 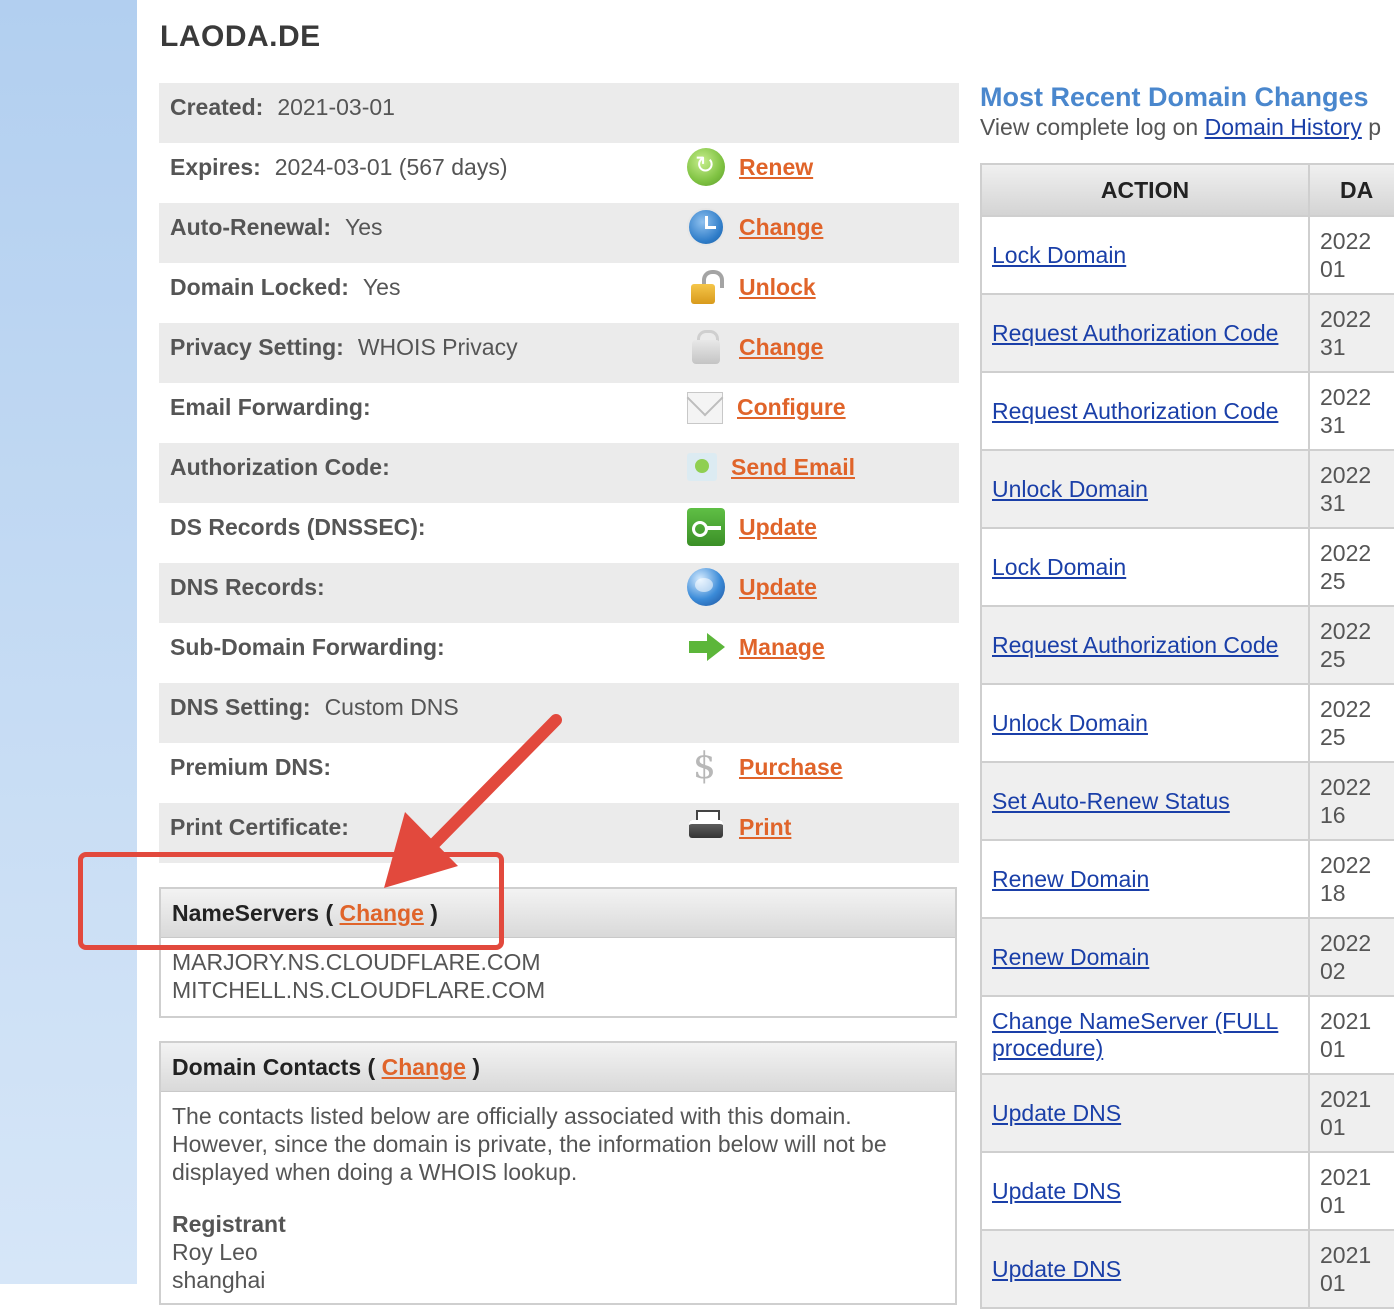 I want to click on domain-contacts-change-link: Change, so click(x=424, y=1067).